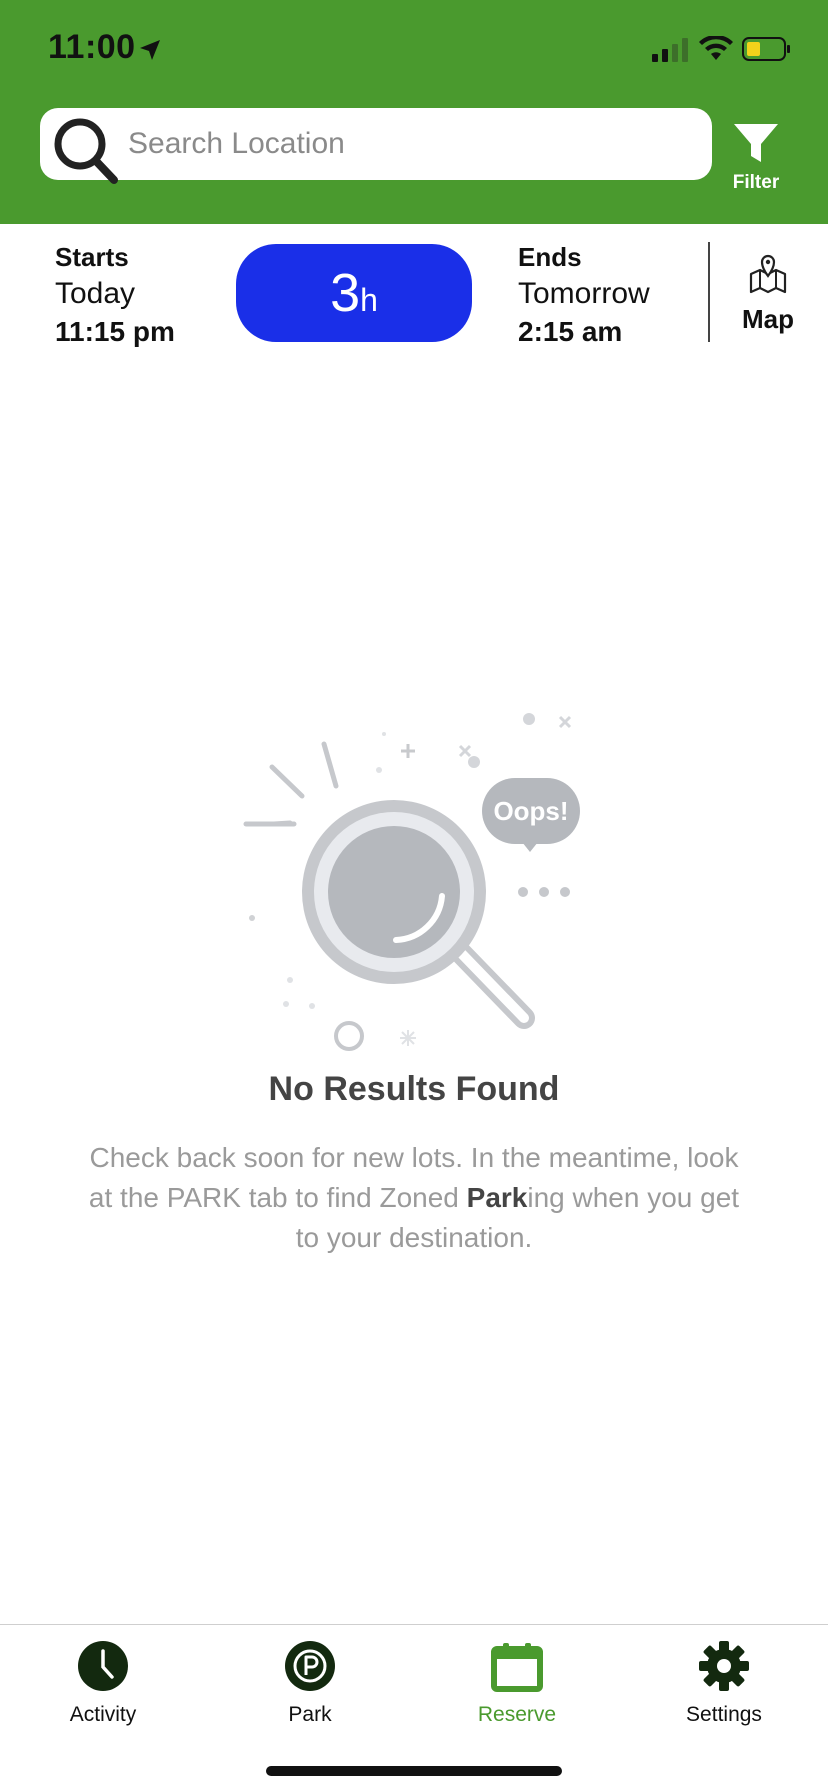 The image size is (828, 1792). Describe the element at coordinates (411, 882) in the screenshot. I see `no-results-illustration: Oops!` at that location.